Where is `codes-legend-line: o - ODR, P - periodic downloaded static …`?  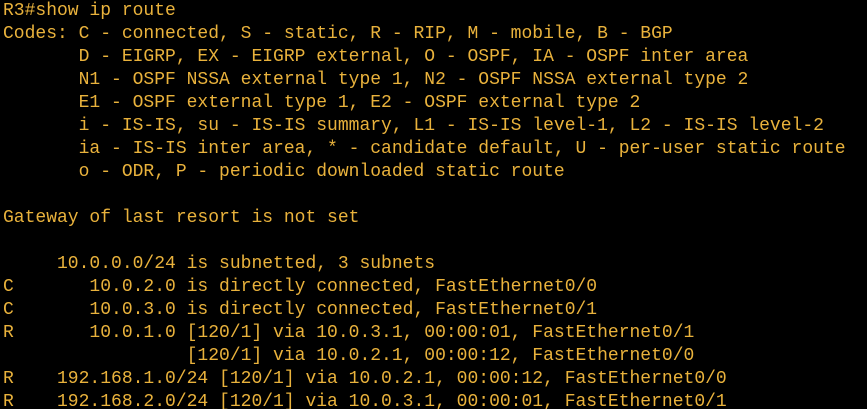 codes-legend-line: o - ODR, P - periodic downloaded static … is located at coordinates (284, 172).